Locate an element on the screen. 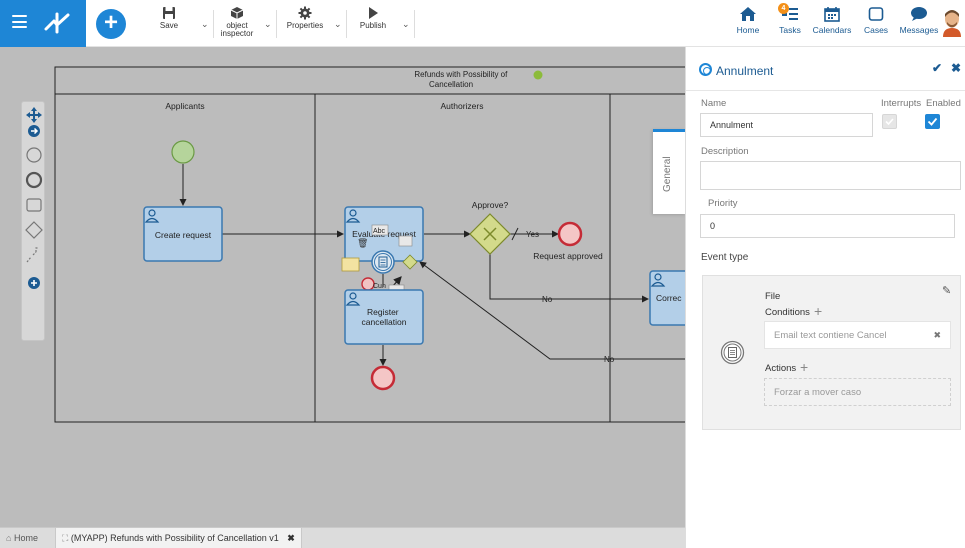 This screenshot has width=965, height=548. event-type-label: Event type is located at coordinates (725, 257).